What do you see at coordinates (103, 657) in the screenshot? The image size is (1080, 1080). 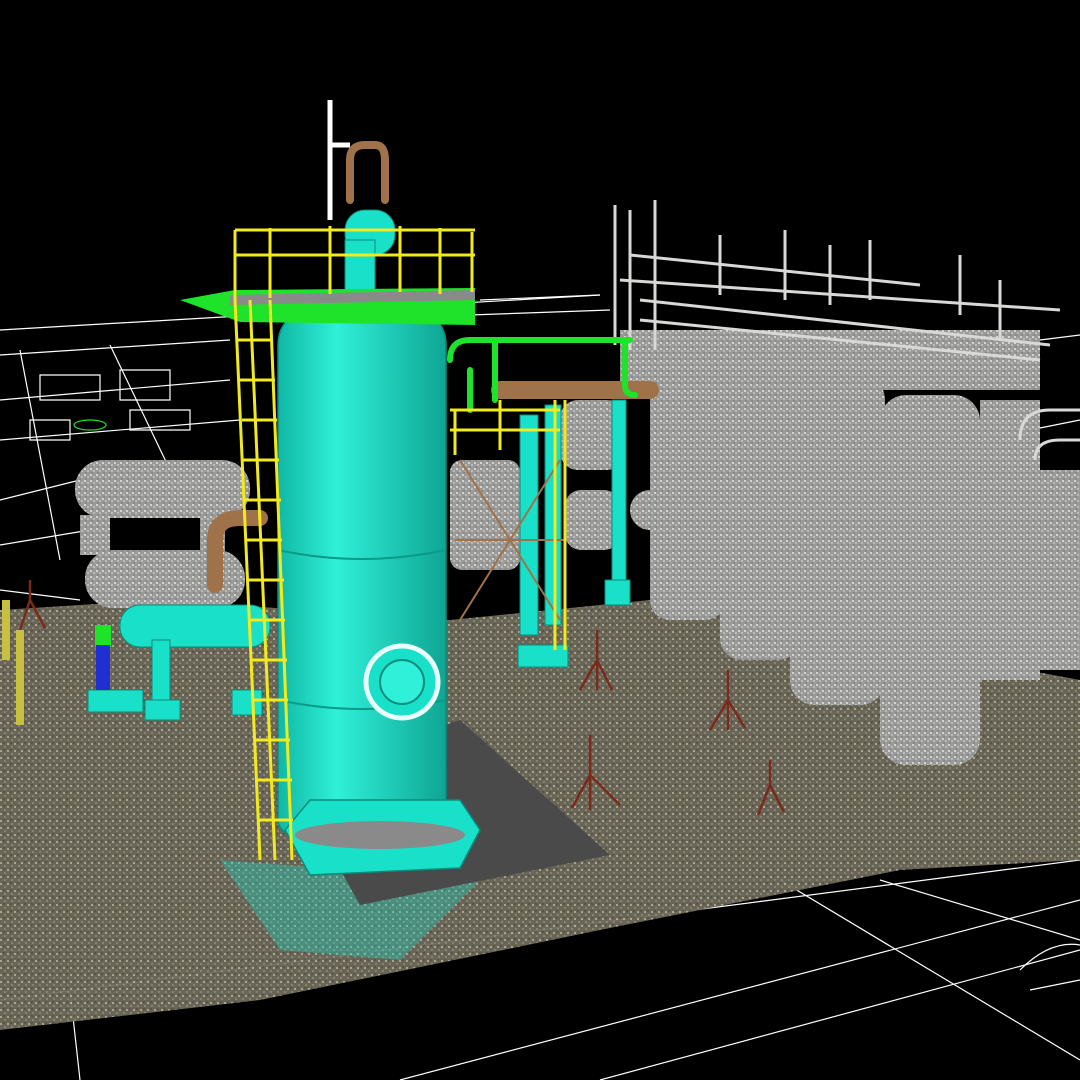 I see `scanned-worker-figure` at bounding box center [103, 657].